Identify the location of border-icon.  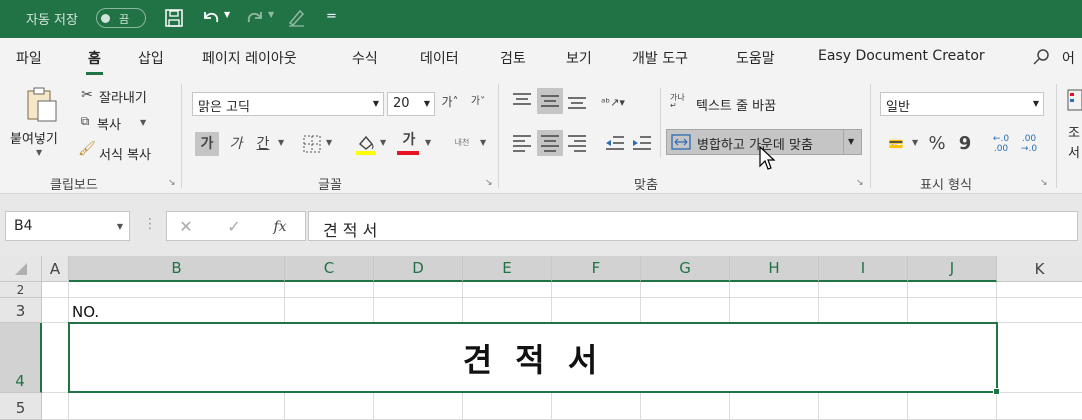
(312, 144).